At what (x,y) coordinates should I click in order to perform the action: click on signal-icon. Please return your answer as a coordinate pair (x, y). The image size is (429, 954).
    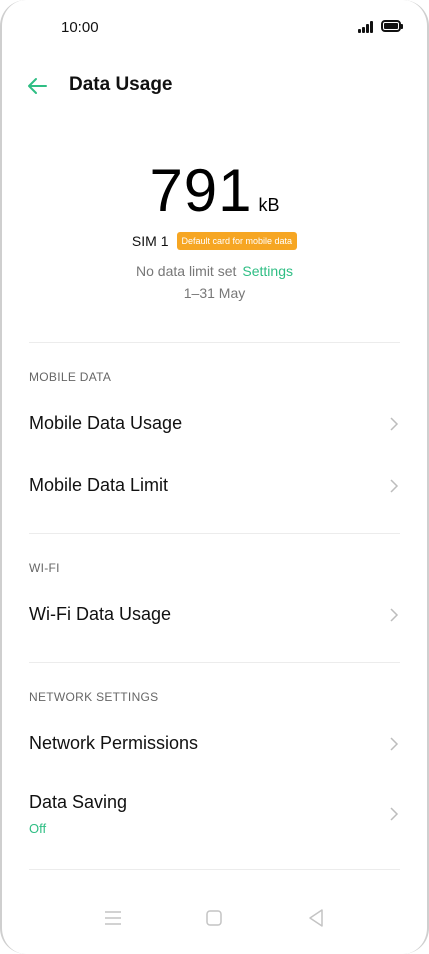
    Looking at the image, I should click on (366, 27).